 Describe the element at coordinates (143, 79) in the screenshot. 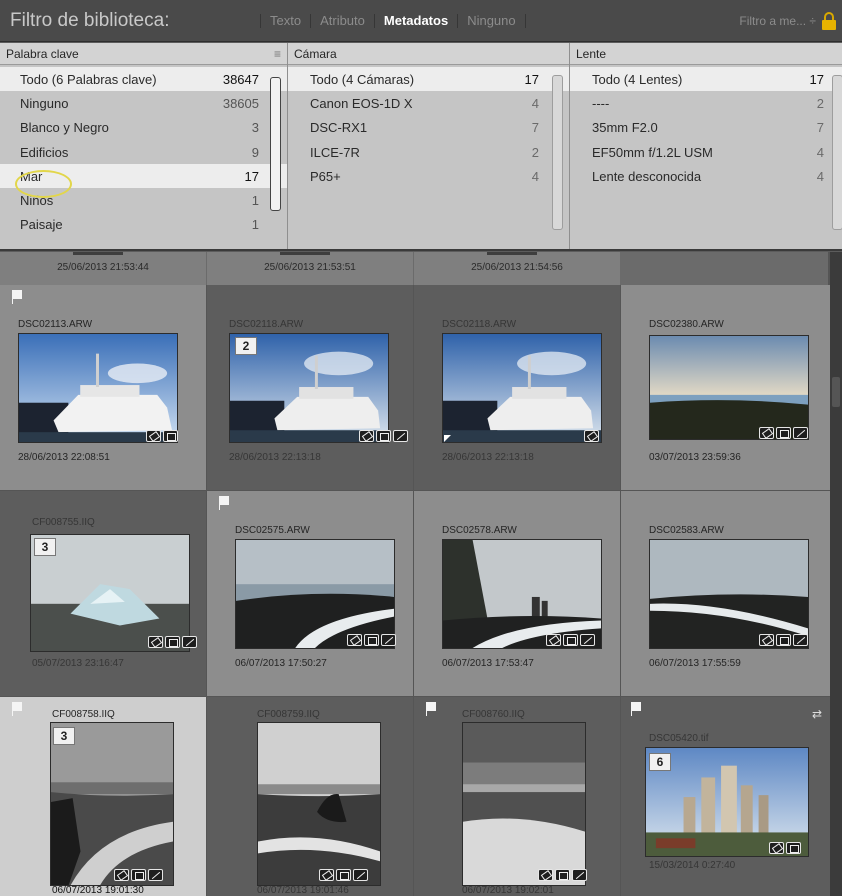

I see `keyword-row: Todo (6 Palabras clave) 38647` at that location.